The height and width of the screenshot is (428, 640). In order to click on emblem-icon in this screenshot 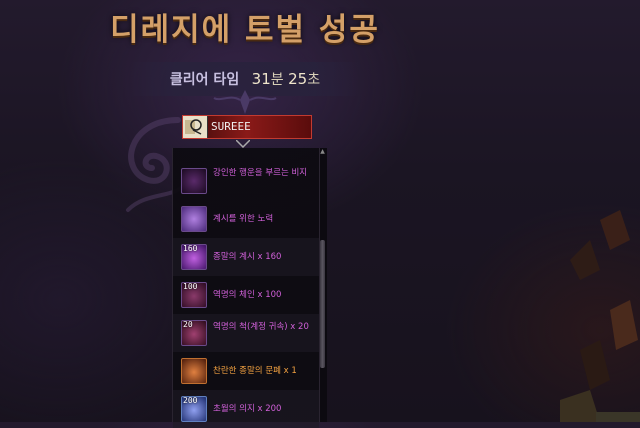, I will do `click(194, 371)`.